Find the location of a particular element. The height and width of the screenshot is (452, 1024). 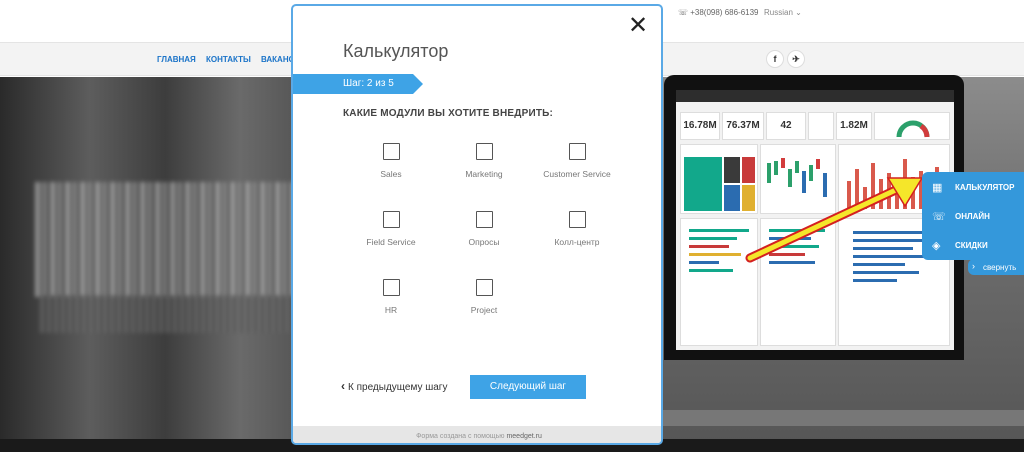

widget-item-label: СКИДКИ is located at coordinates (971, 245).